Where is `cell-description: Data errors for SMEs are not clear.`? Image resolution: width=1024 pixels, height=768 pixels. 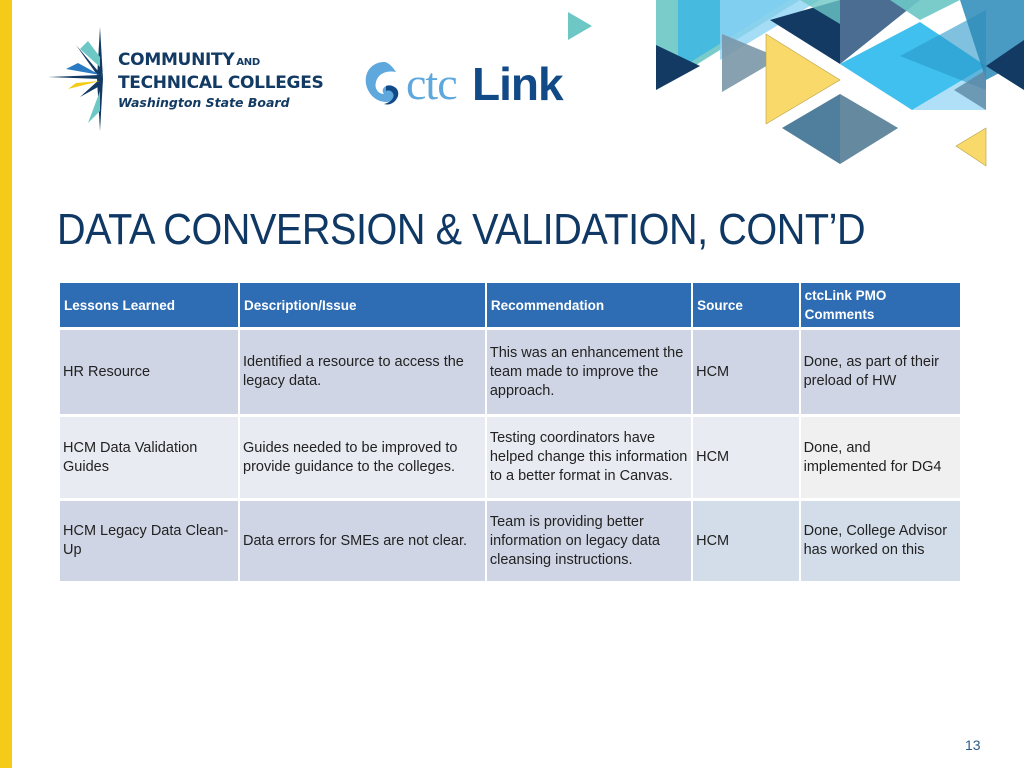 cell-description: Data errors for SMEs are not clear. is located at coordinates (362, 541).